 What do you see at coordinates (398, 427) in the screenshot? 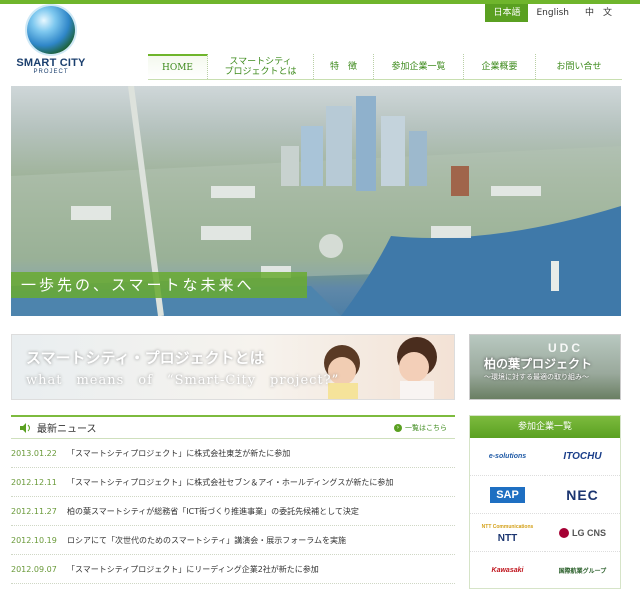
I see `arrow-right-icon: ›` at bounding box center [398, 427].